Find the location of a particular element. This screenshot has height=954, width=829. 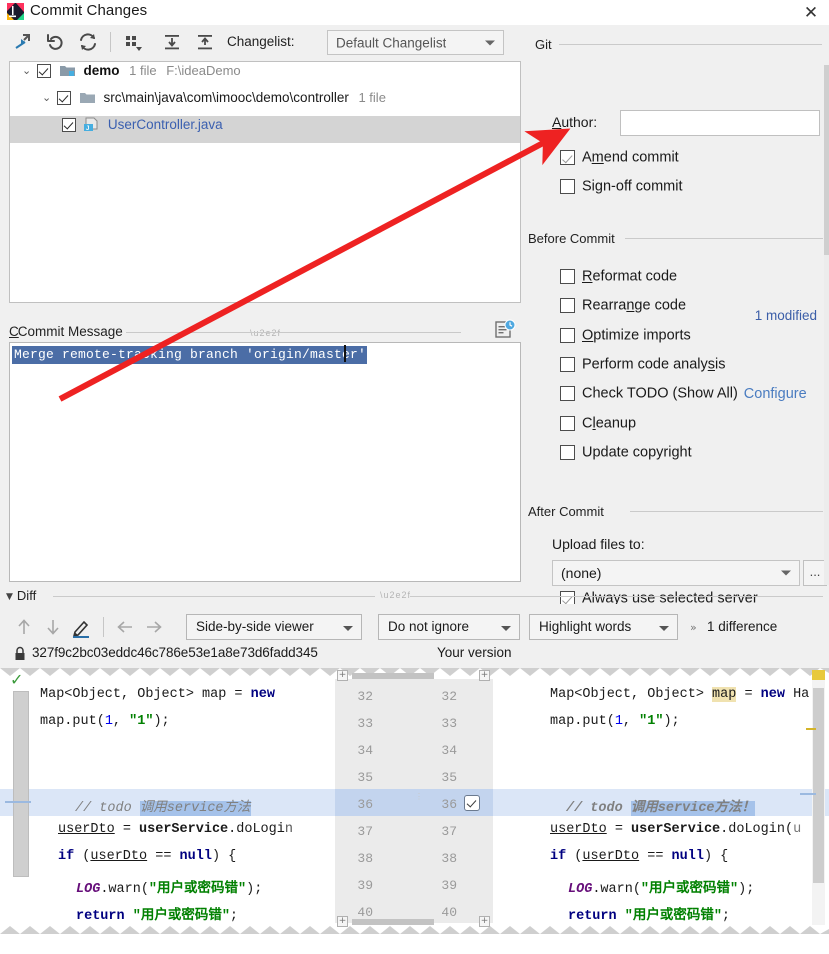

before-commit-divider is located at coordinates (724, 238).